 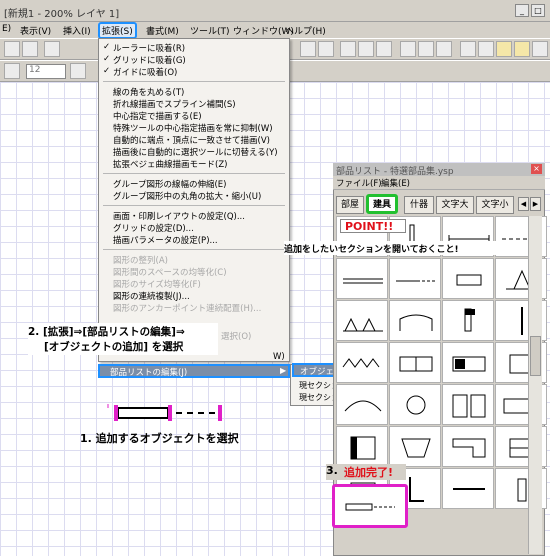 I want to click on tab-furniture: 什器, so click(x=419, y=205).